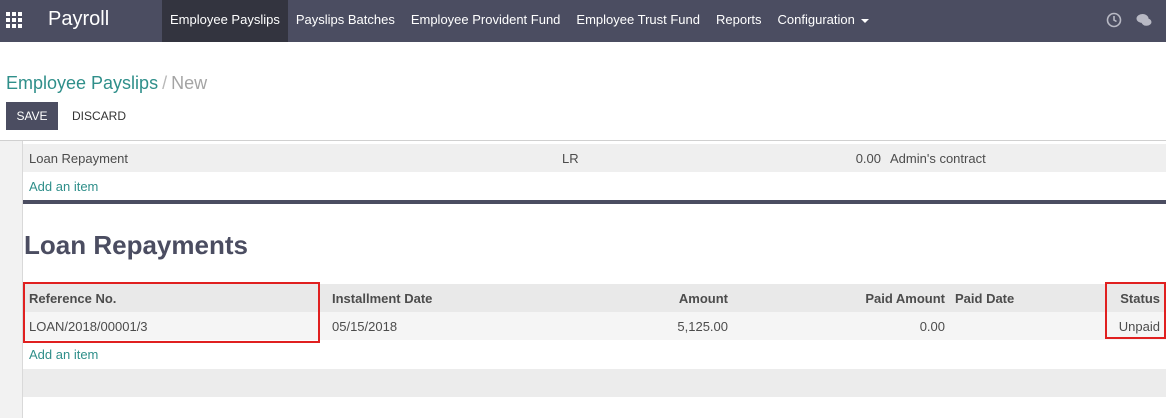 The image size is (1166, 418). I want to click on menu-employee-payslips: Employee Payslips, so click(225, 21).